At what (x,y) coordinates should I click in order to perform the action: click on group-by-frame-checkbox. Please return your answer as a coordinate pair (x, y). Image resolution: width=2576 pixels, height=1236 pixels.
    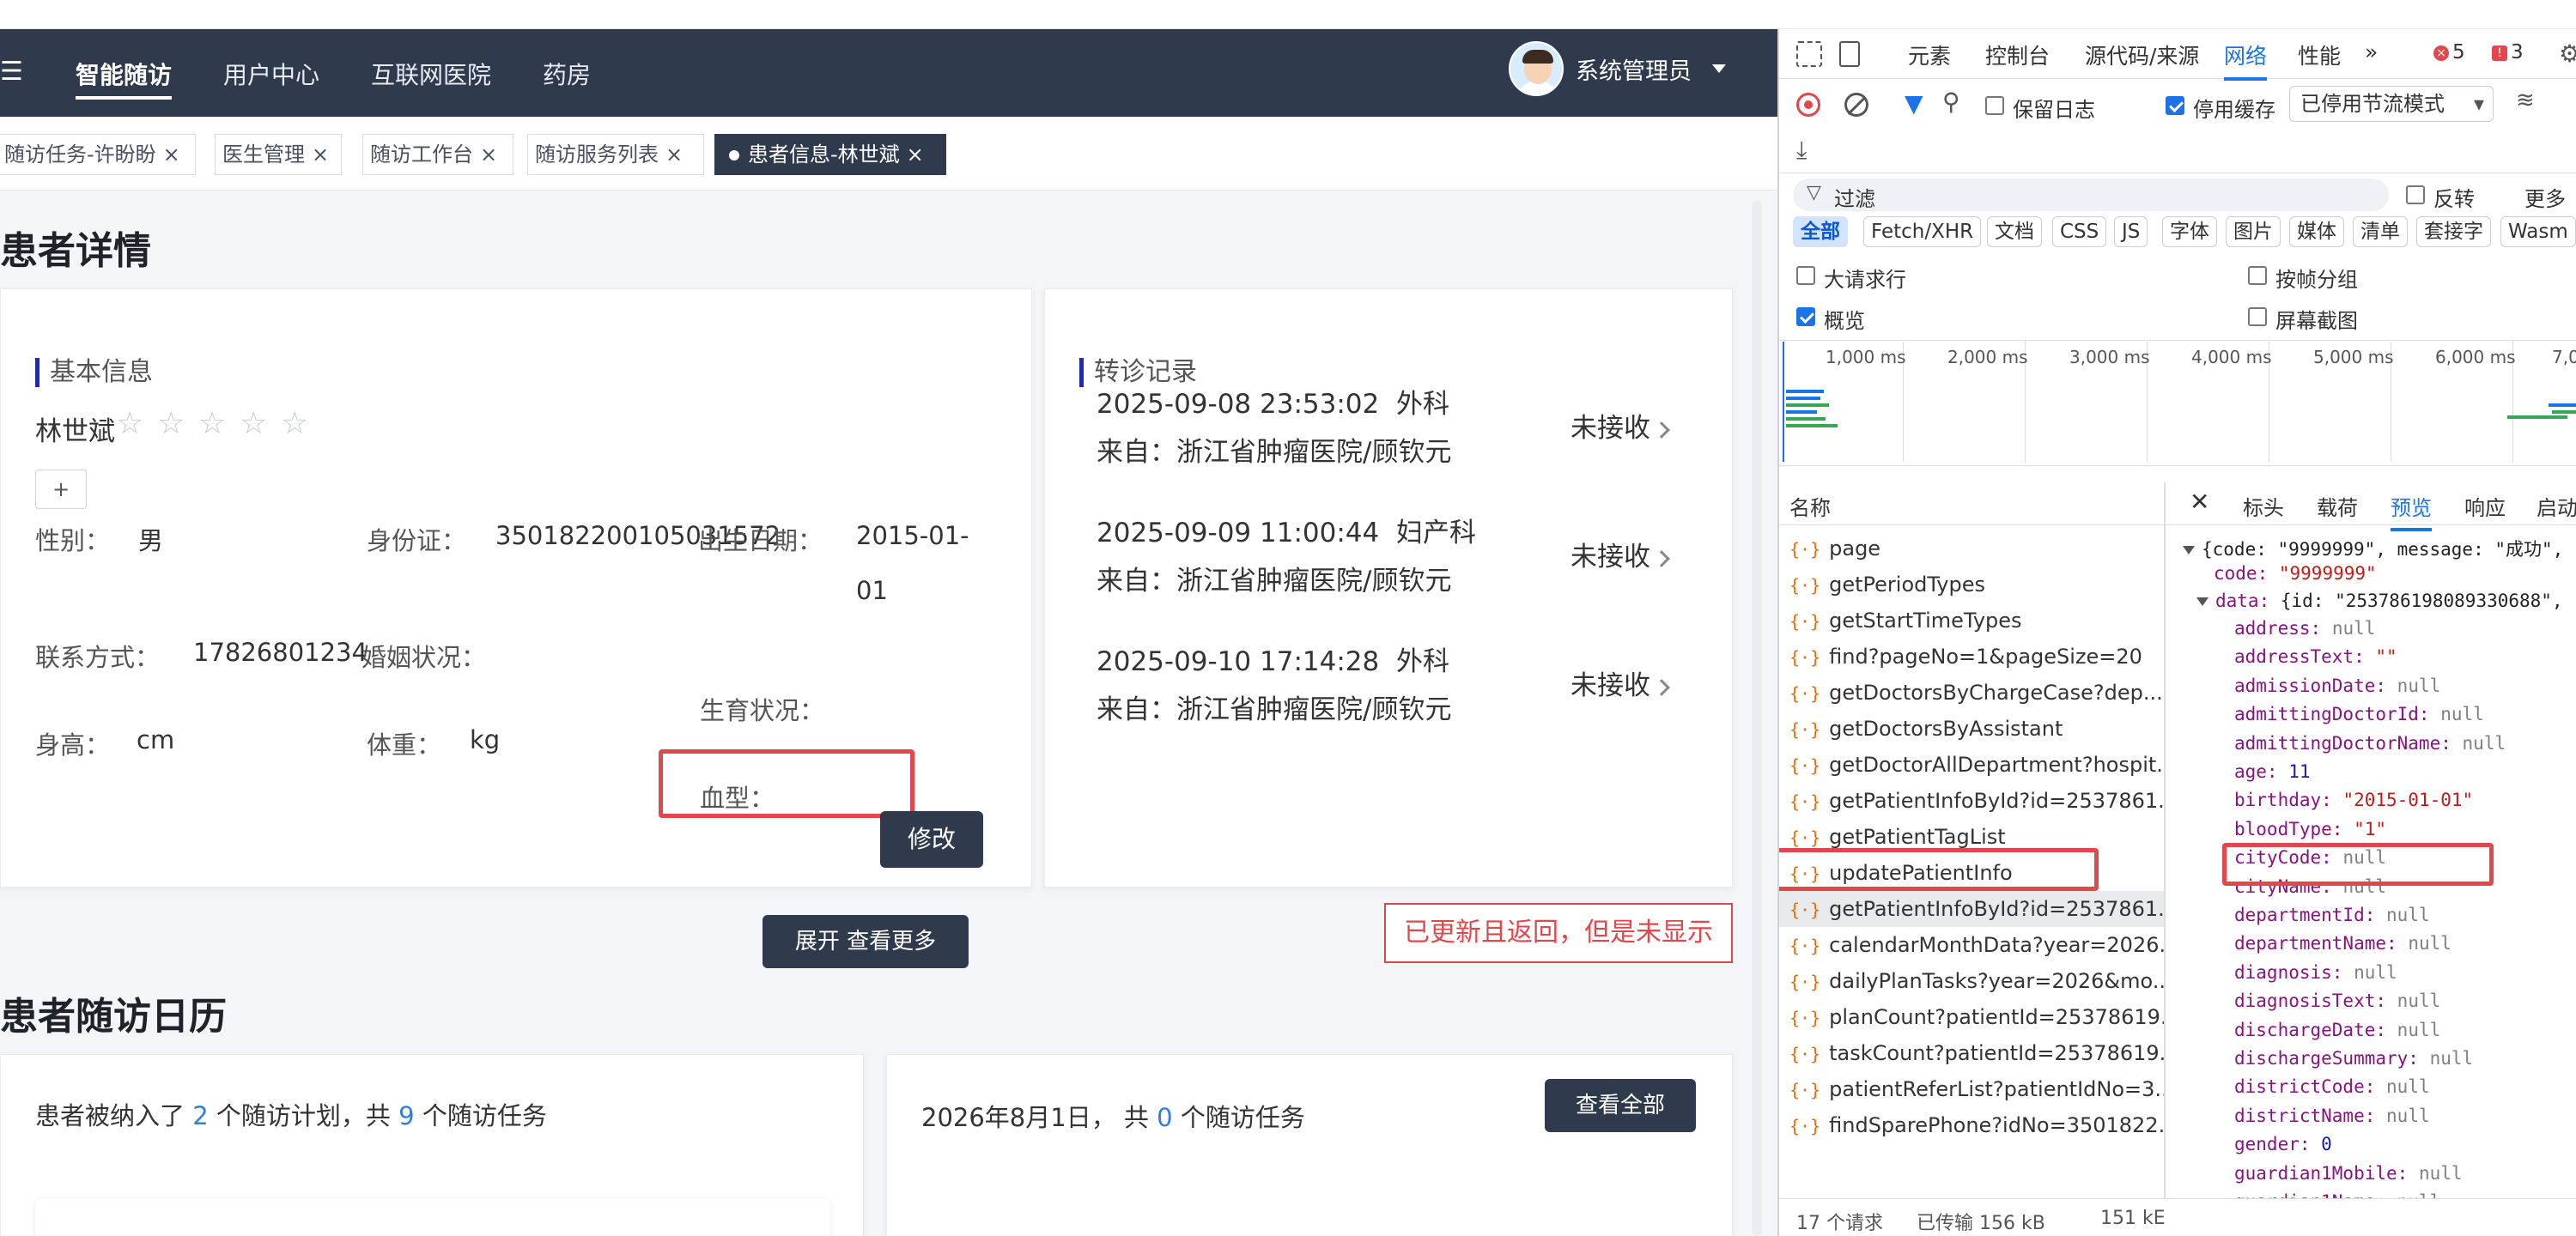
    Looking at the image, I should click on (2258, 275).